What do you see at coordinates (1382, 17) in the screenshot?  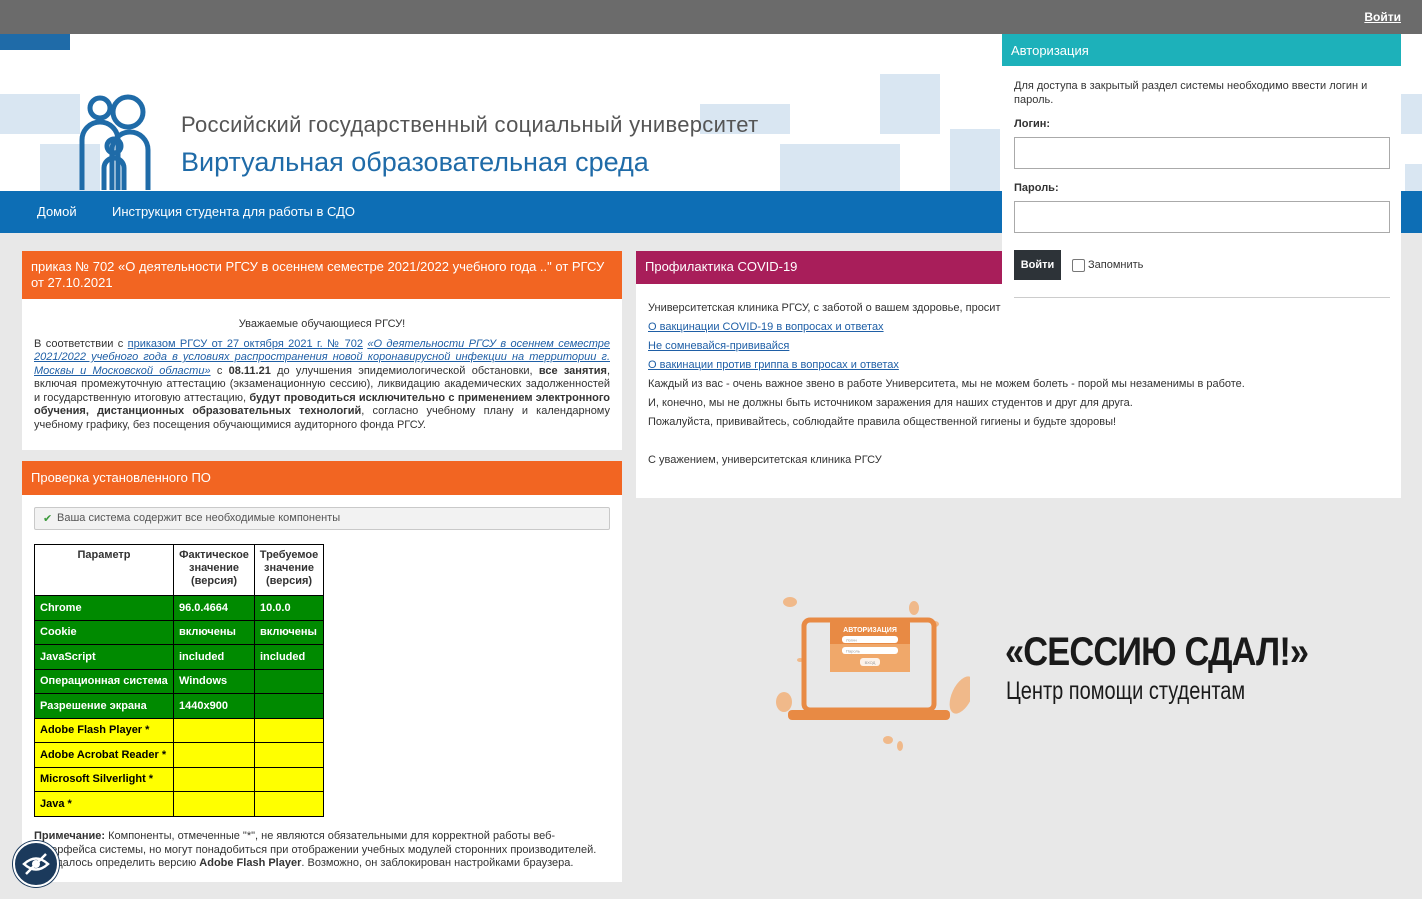 I see `top-login-link: Войти` at bounding box center [1382, 17].